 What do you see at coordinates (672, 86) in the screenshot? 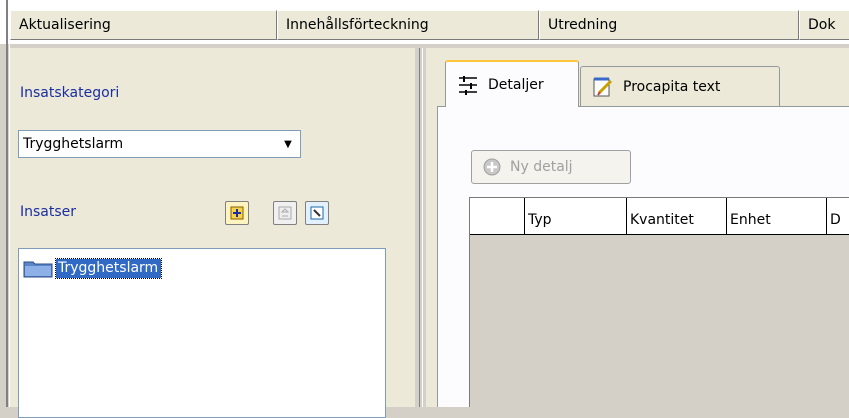
I see `tab-procapita-text-label: Procapita text` at bounding box center [672, 86].